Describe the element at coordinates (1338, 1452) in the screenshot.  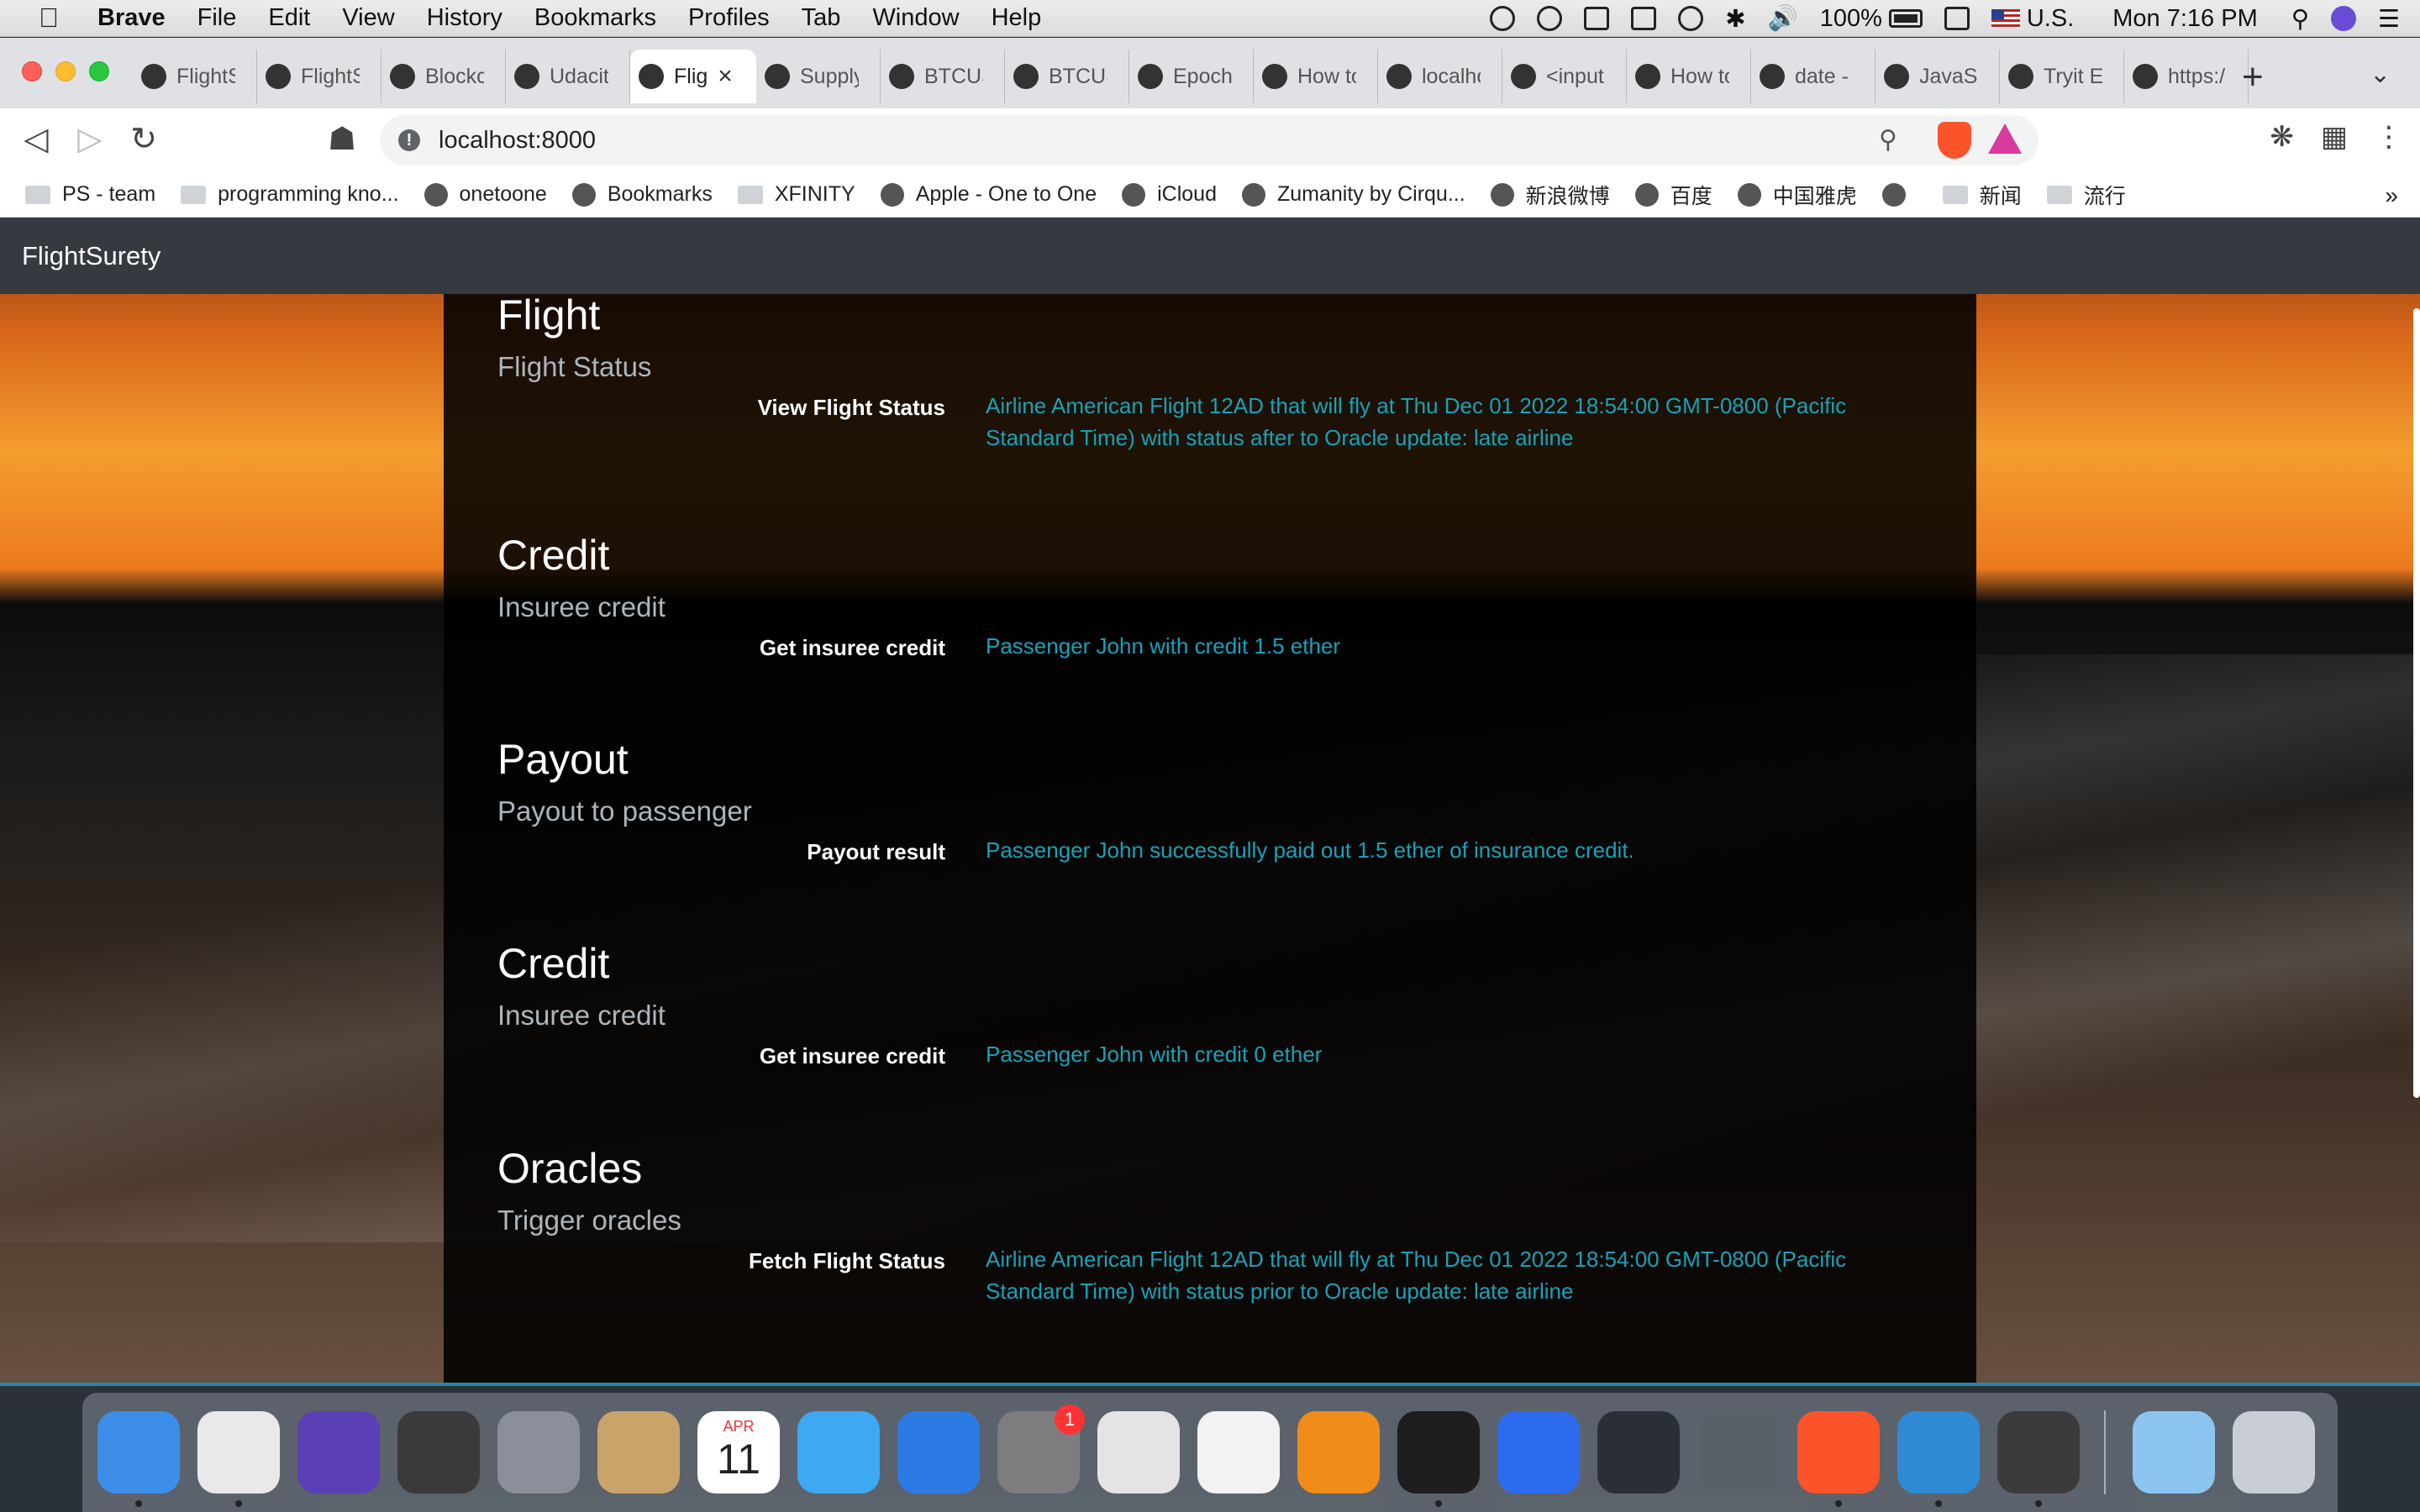
I see `dock-books-icon` at that location.